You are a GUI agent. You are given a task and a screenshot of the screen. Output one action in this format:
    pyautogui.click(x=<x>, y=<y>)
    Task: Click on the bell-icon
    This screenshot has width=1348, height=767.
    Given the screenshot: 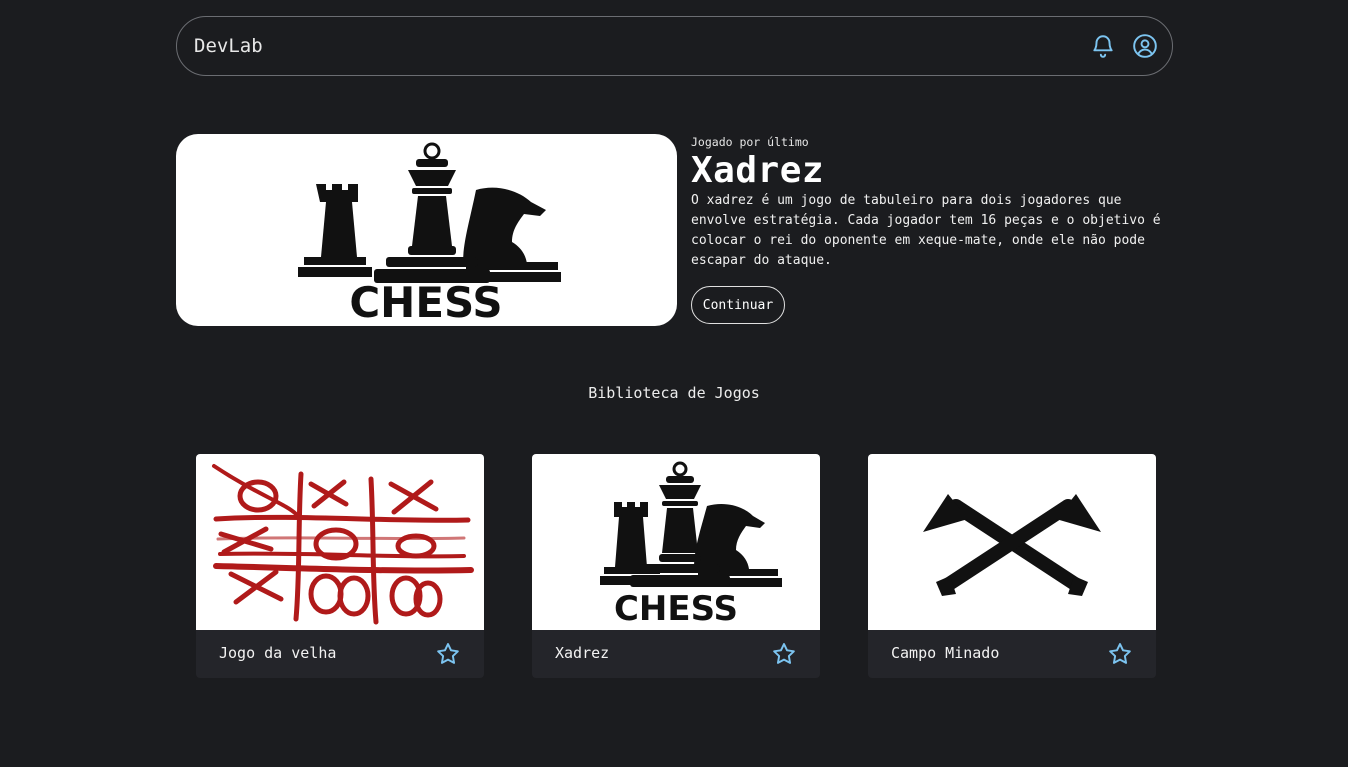 What is the action you would take?
    pyautogui.click(x=1103, y=46)
    